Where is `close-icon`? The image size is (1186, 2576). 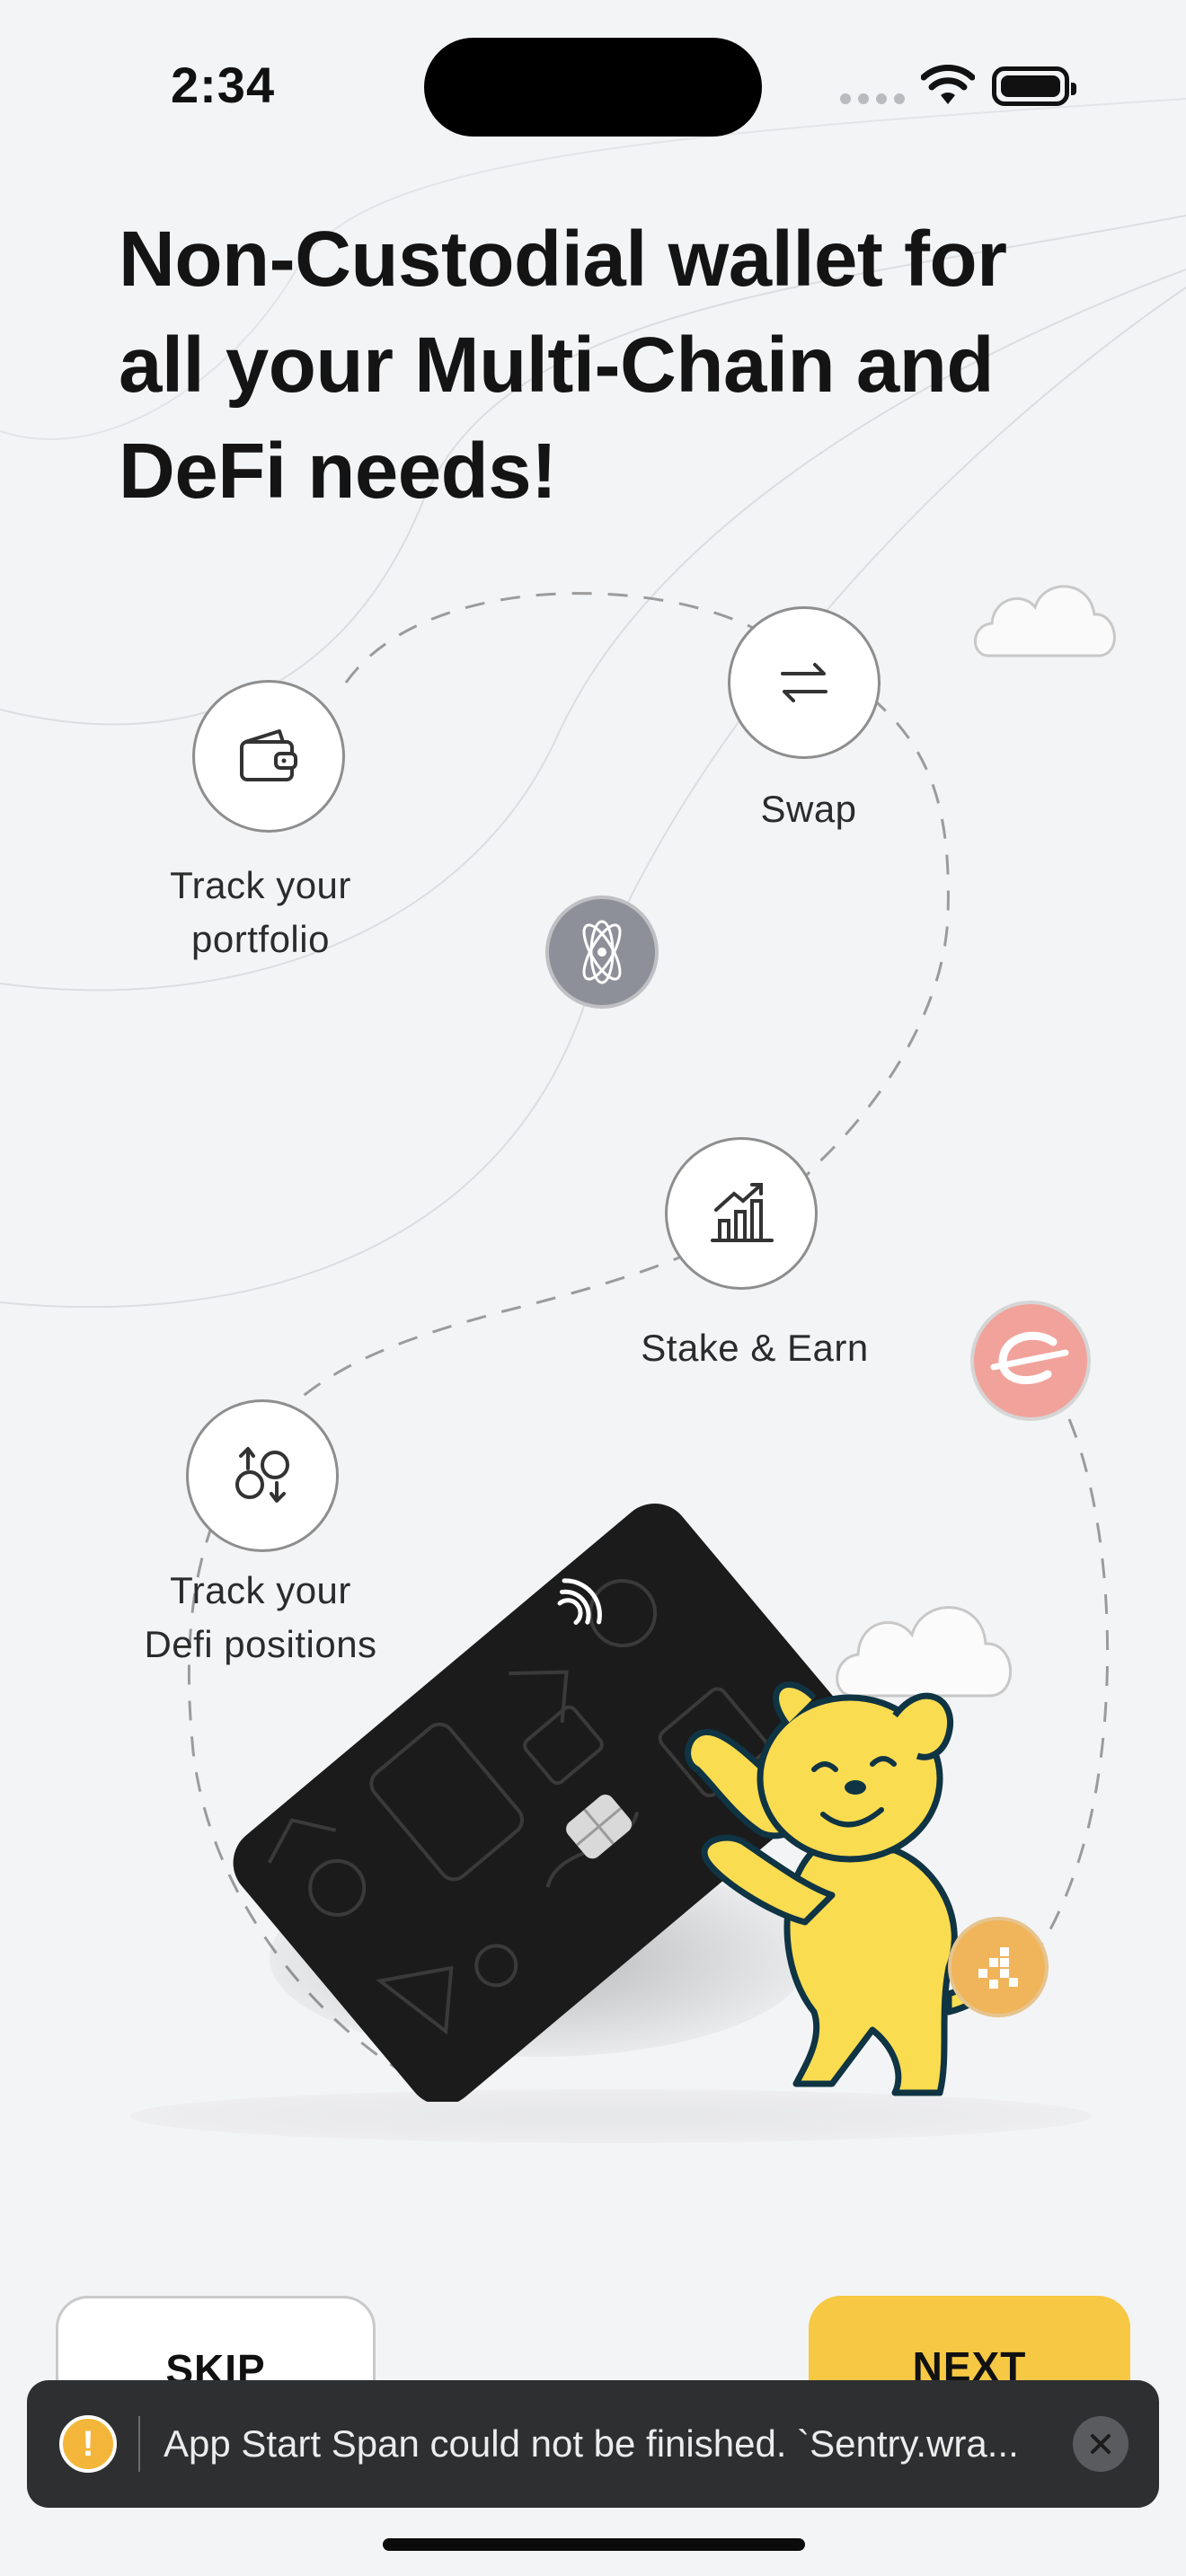 close-icon is located at coordinates (1100, 2444).